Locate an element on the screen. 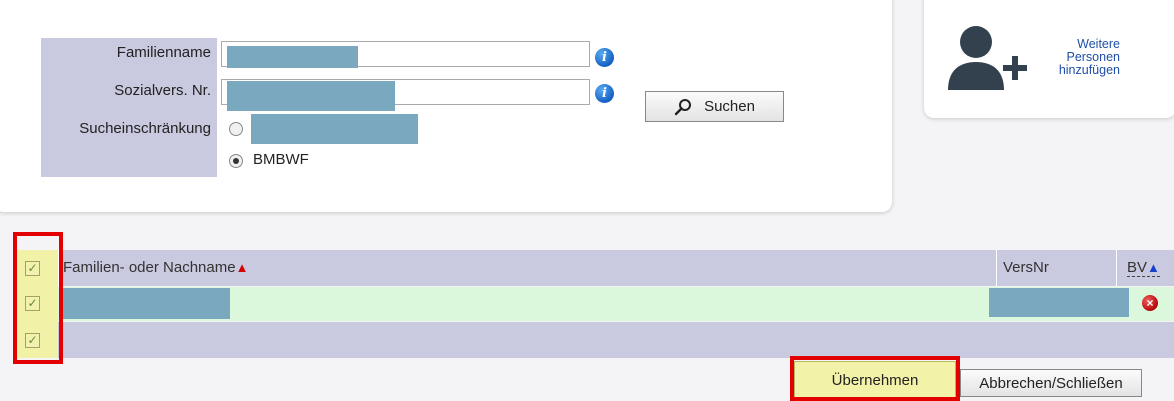 Image resolution: width=1174 pixels, height=401 pixels. sort-icon: ▲ is located at coordinates (1153, 267).